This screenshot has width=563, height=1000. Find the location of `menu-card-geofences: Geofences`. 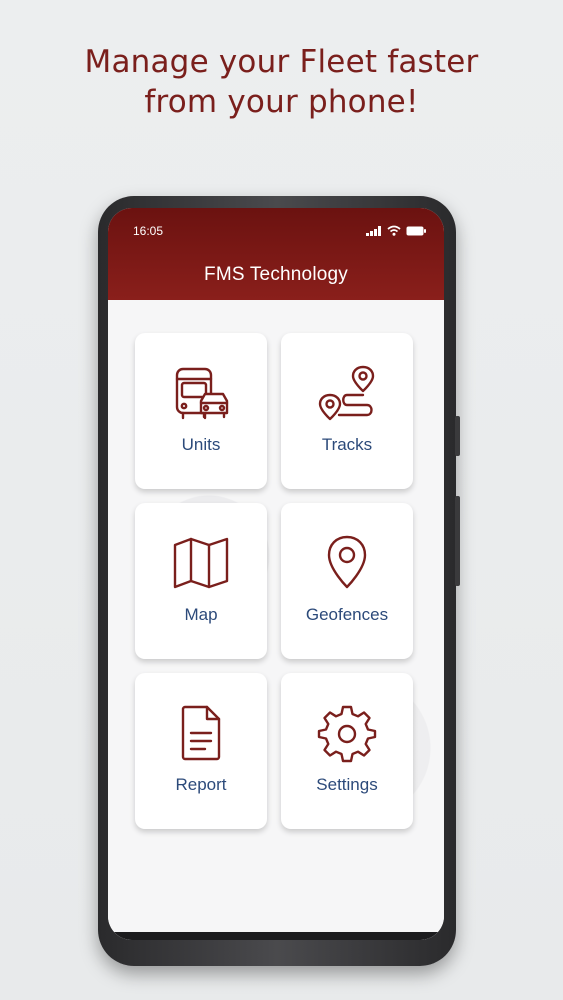

menu-card-geofences: Geofences is located at coordinates (347, 581).